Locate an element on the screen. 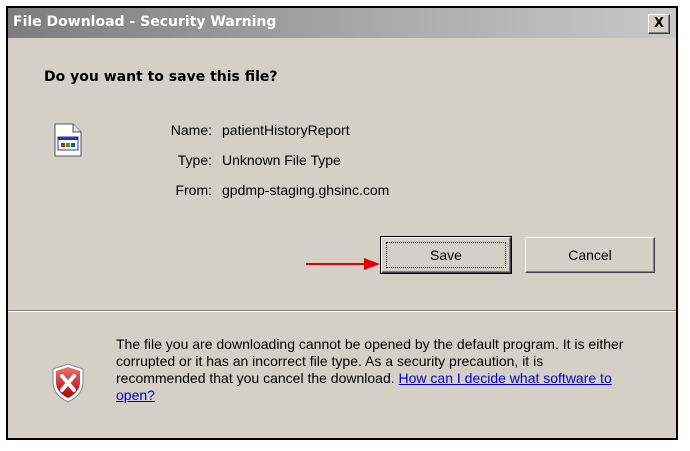  cancel-button-label: Cancel is located at coordinates (590, 255).